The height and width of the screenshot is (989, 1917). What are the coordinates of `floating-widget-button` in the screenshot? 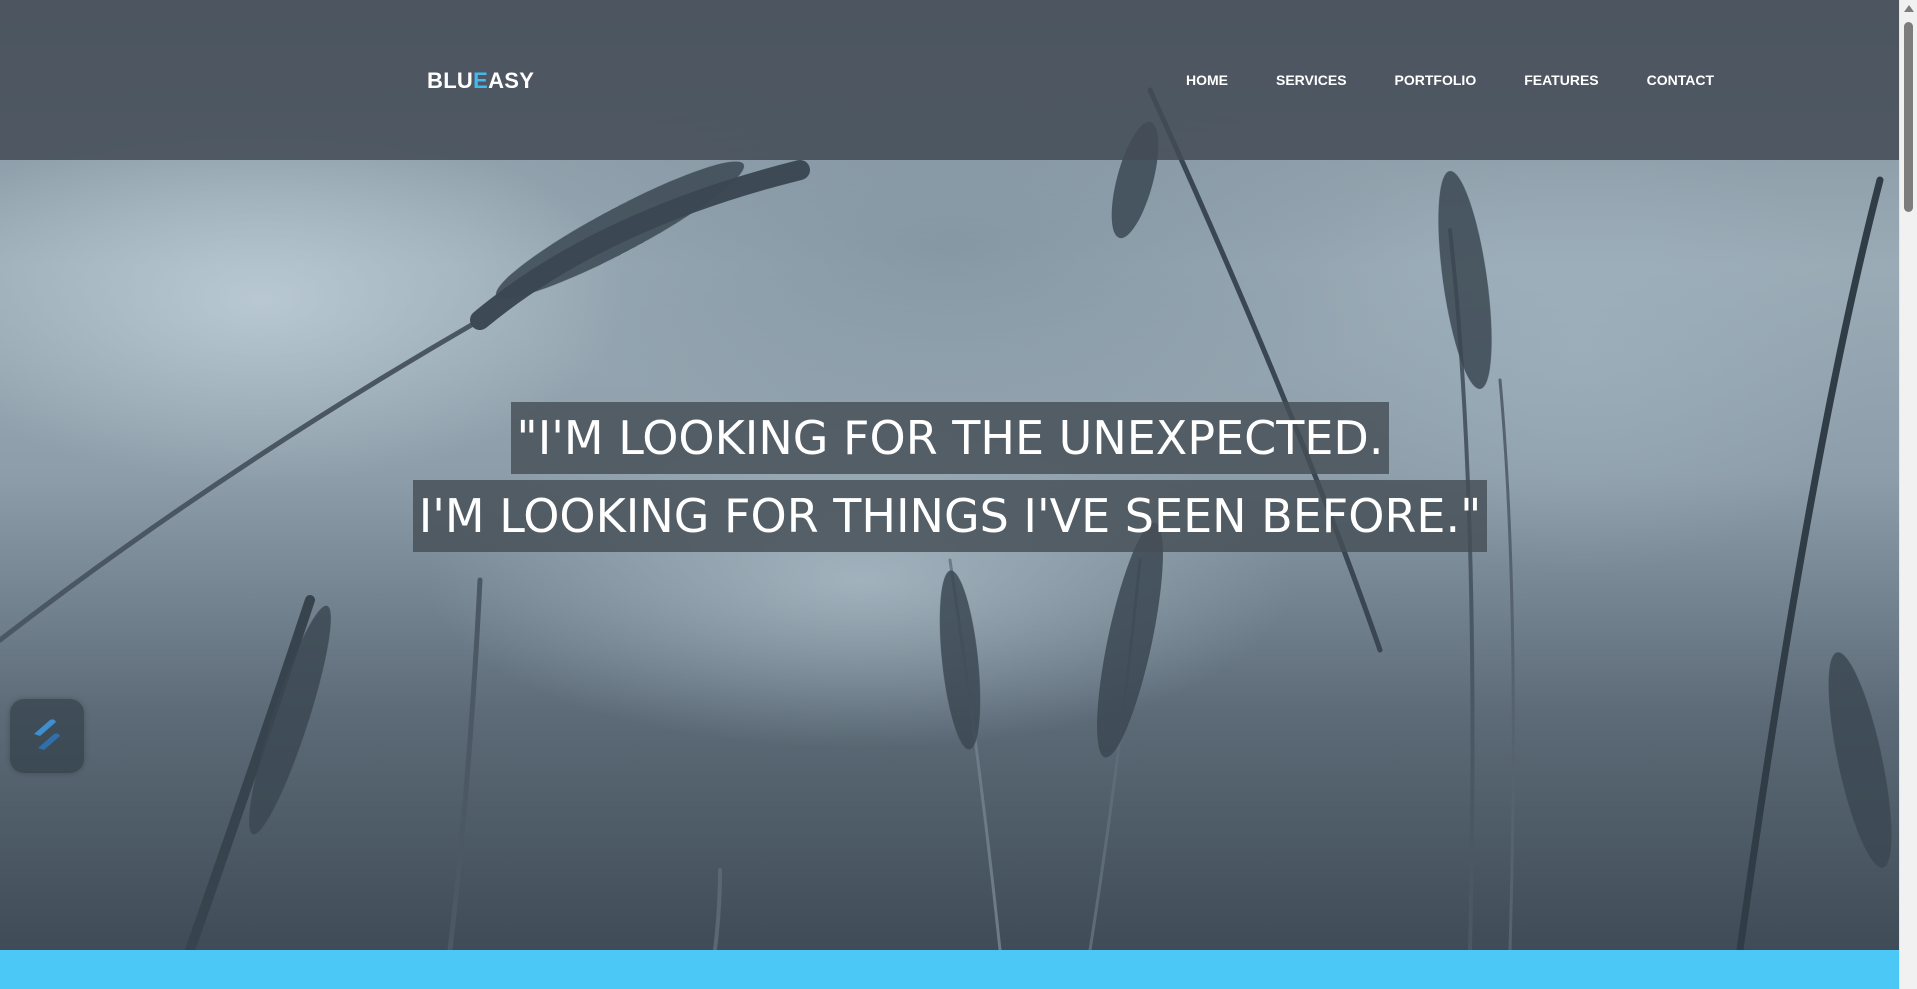 It's located at (47, 736).